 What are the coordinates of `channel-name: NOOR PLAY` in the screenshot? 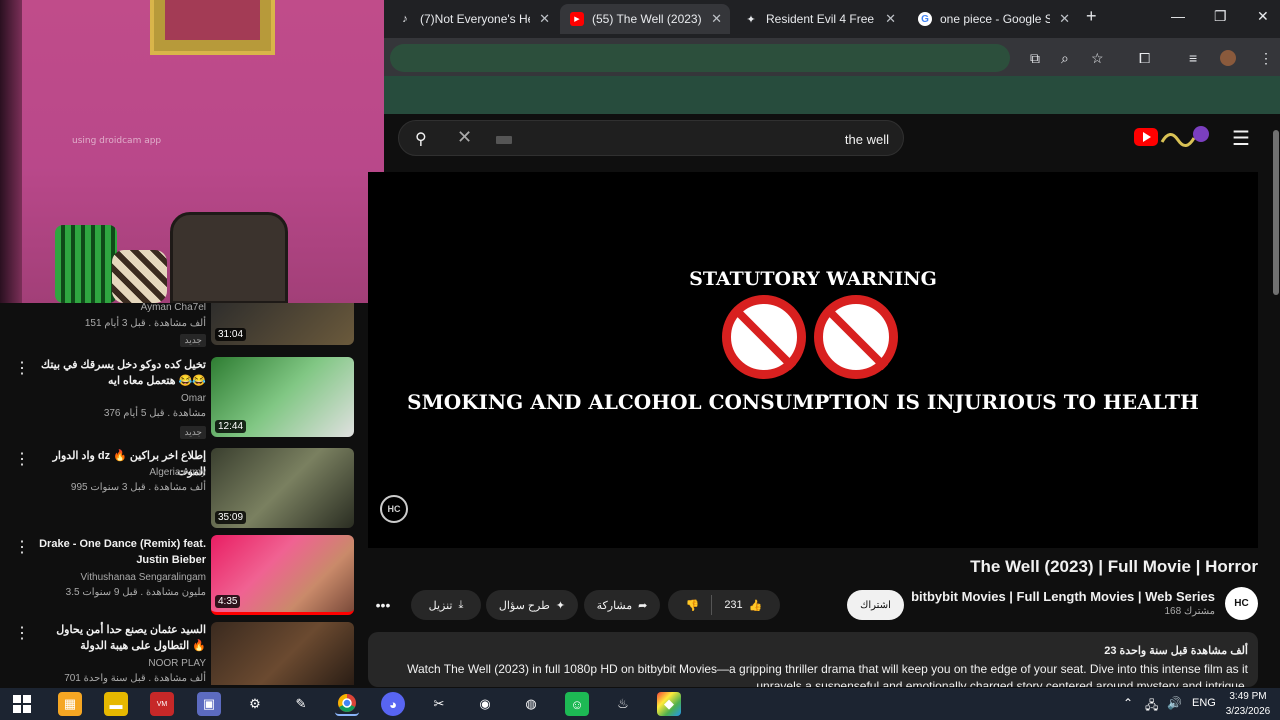 It's located at (106, 664).